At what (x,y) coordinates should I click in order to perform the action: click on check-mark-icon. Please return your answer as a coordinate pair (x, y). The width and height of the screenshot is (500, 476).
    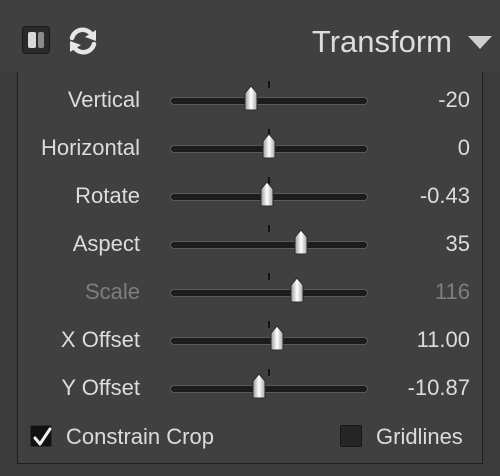
    Looking at the image, I should click on (42, 436).